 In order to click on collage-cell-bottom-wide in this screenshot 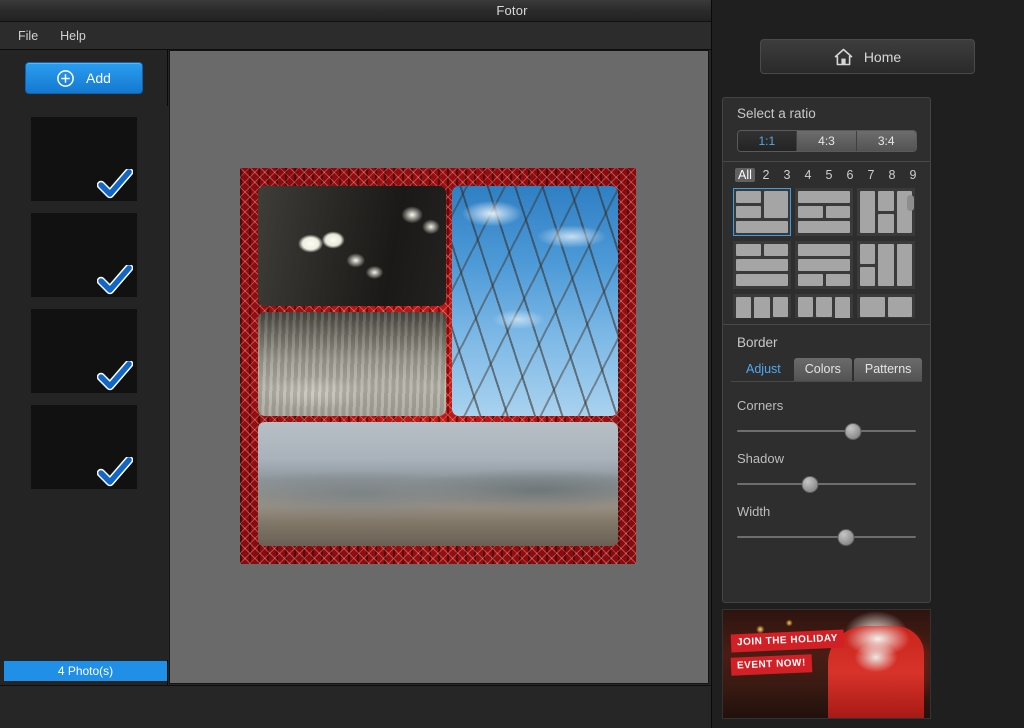, I will do `click(438, 484)`.